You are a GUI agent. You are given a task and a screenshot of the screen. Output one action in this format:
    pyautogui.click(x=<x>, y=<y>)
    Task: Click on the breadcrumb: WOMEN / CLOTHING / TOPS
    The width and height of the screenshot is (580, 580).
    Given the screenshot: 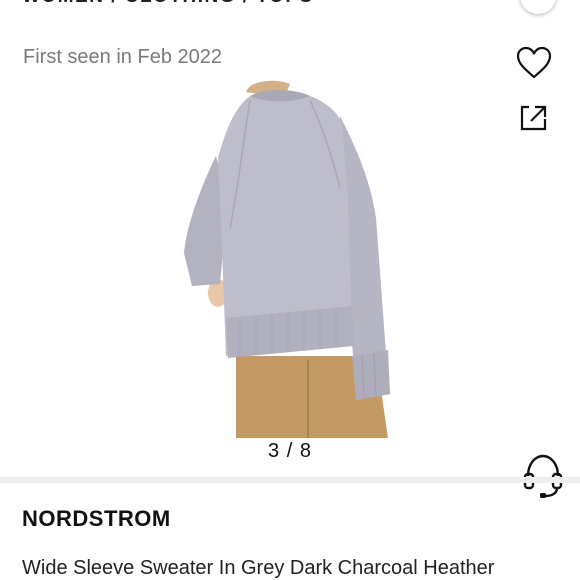 What is the action you would take?
    pyautogui.click(x=168, y=4)
    